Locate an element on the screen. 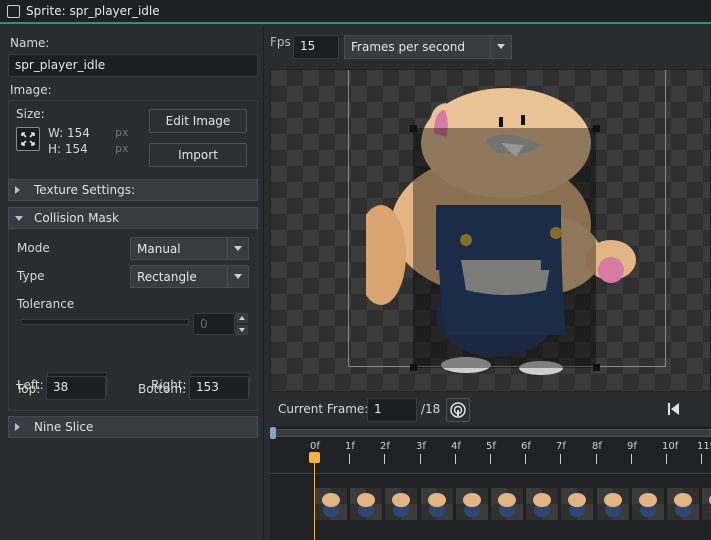  frame-tick-label: 3f is located at coordinates (421, 446).